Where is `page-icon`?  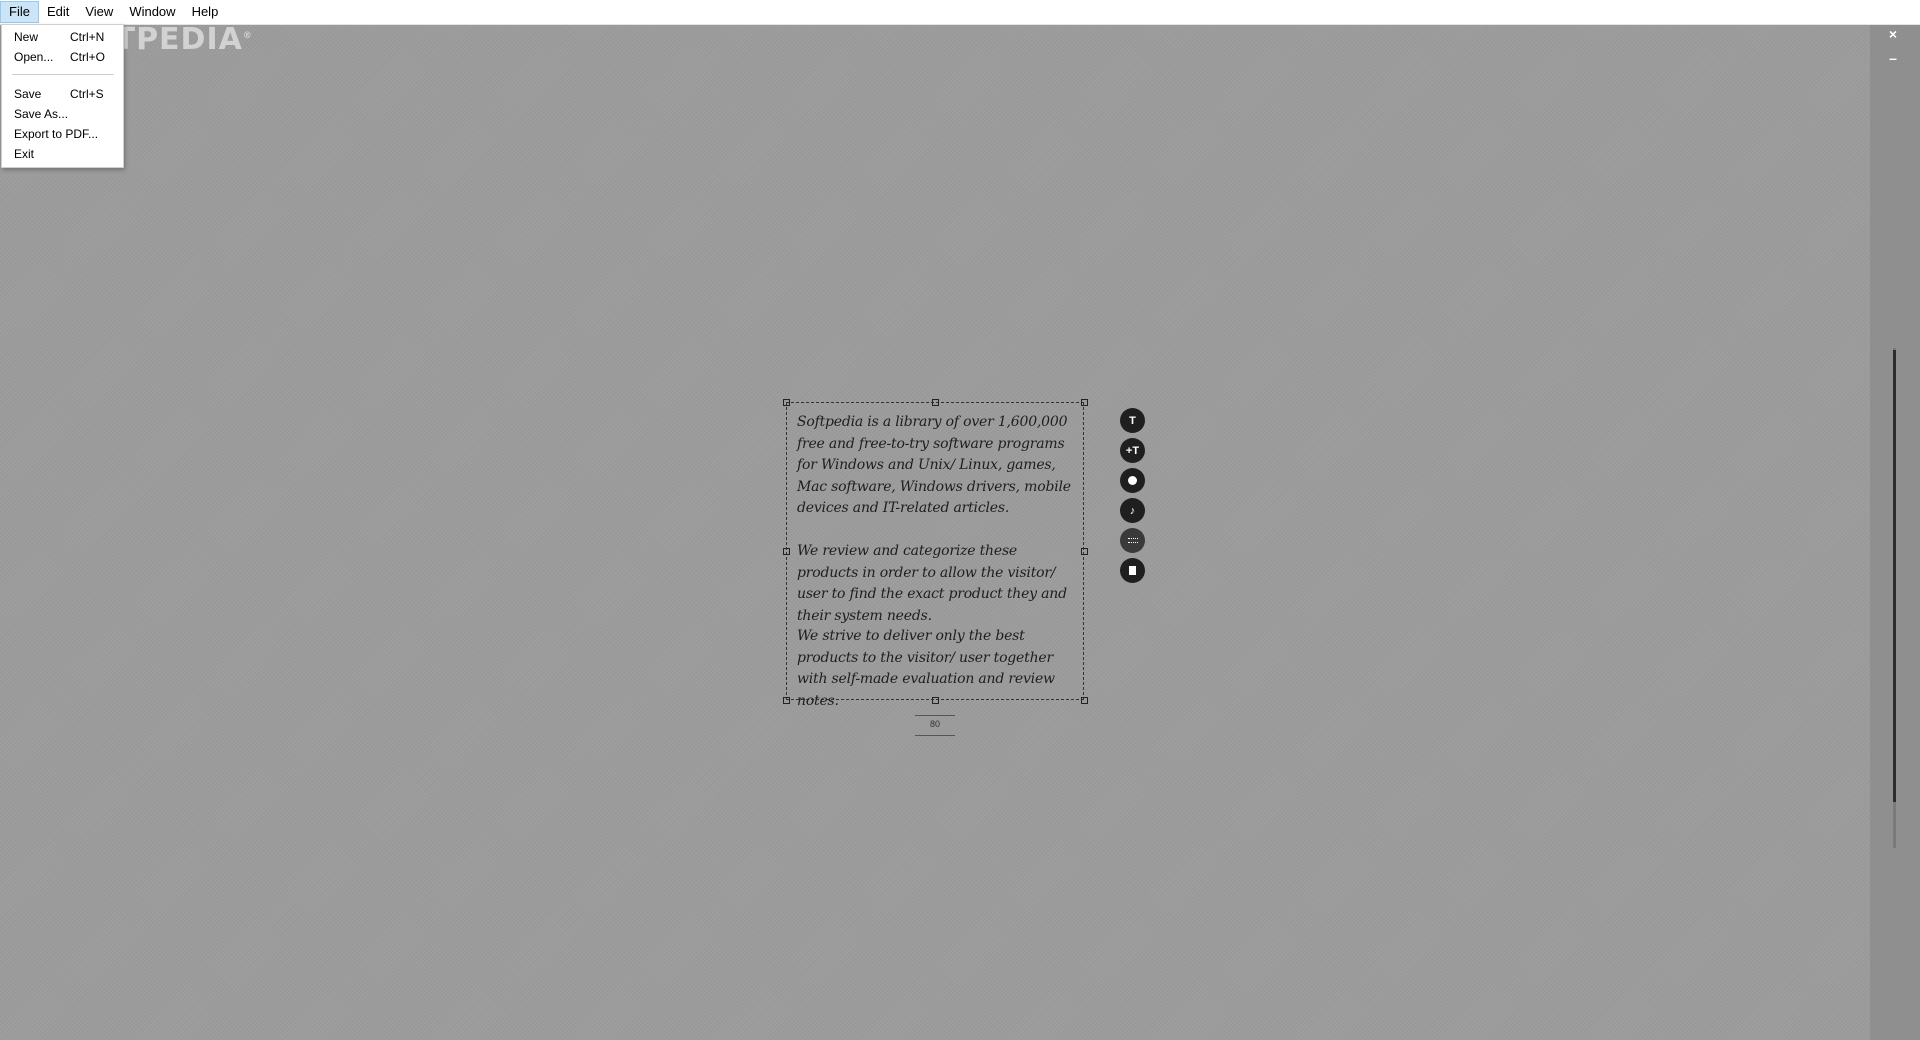 page-icon is located at coordinates (1132, 570).